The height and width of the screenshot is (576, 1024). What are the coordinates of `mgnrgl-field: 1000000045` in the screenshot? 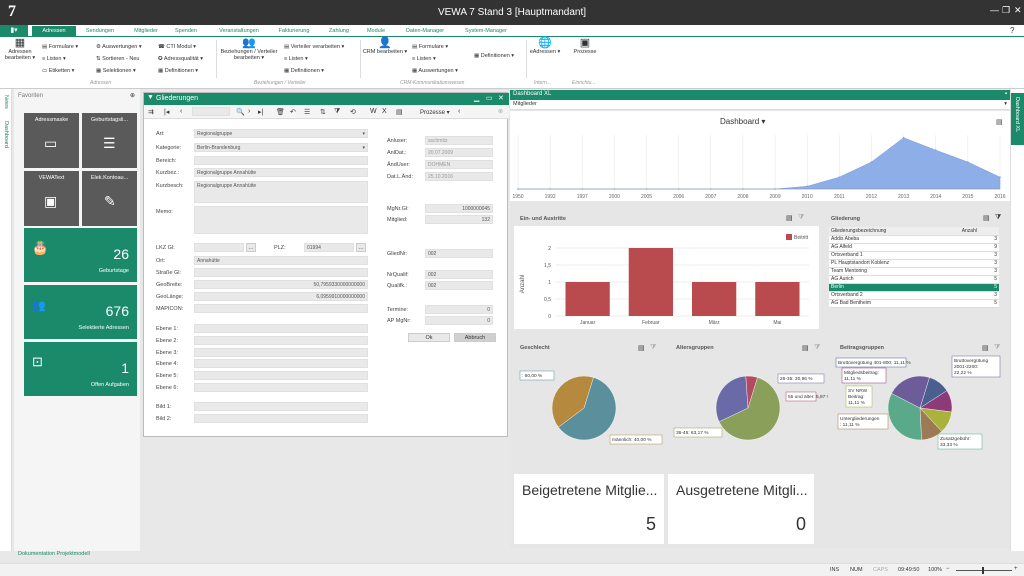 It's located at (459, 208).